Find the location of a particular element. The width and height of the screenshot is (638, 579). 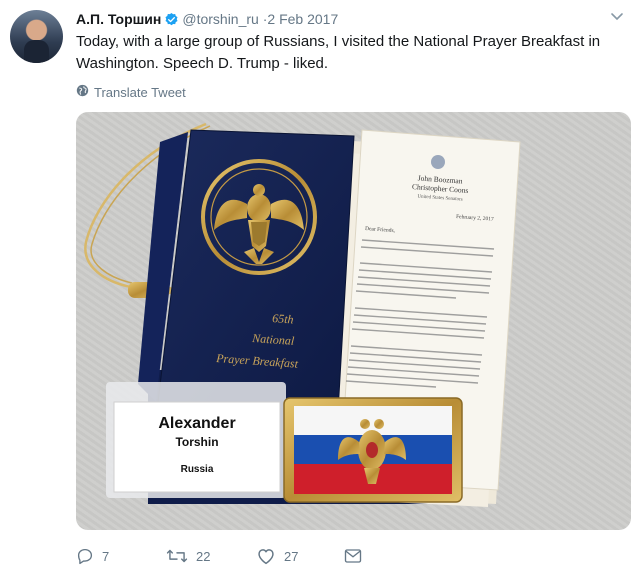

badge-first-name: Alexander is located at coordinates (196, 423).